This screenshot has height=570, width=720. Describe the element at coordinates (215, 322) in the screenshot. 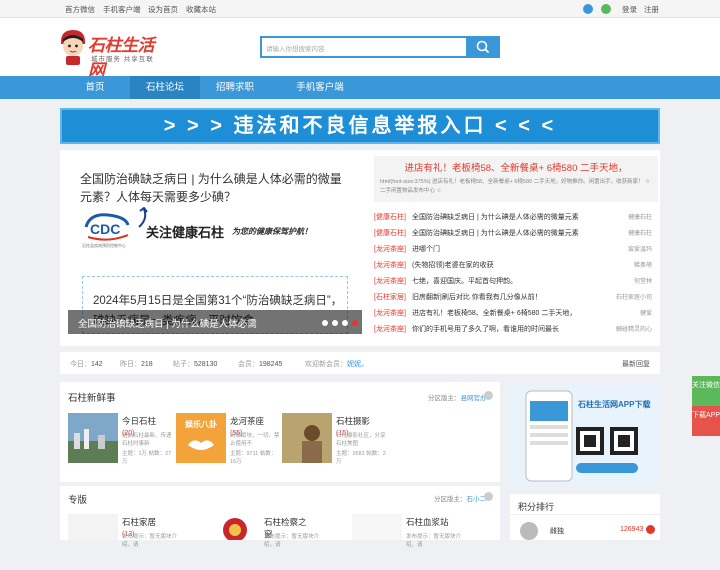

I see `slide-caption: 全国防治碘缺乏病日 | 为什么碘是人体必需` at that location.